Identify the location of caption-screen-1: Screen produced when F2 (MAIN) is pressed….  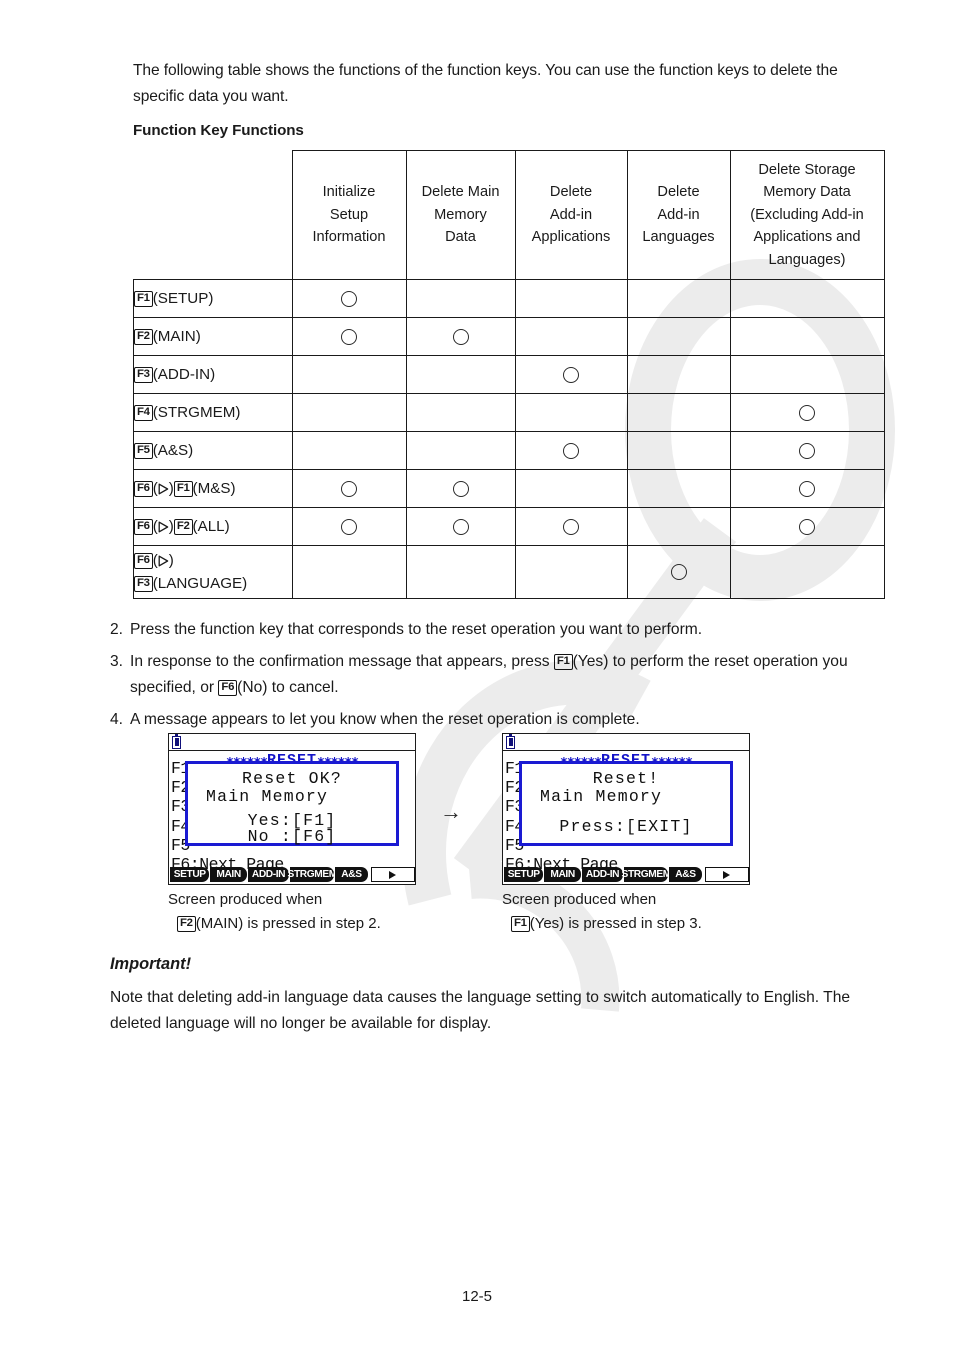
(318, 912).